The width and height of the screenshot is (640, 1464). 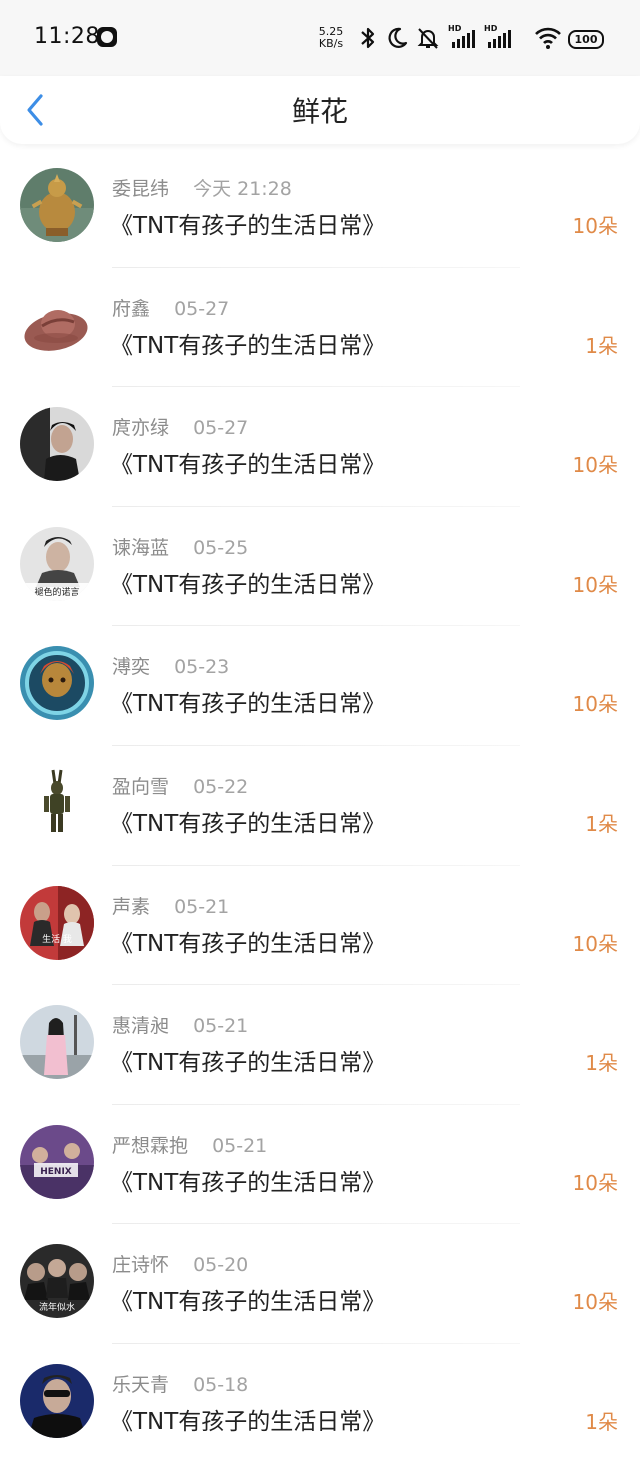 What do you see at coordinates (56, 592) in the screenshot?
I see `avatar-caption: 褪色的诺言` at bounding box center [56, 592].